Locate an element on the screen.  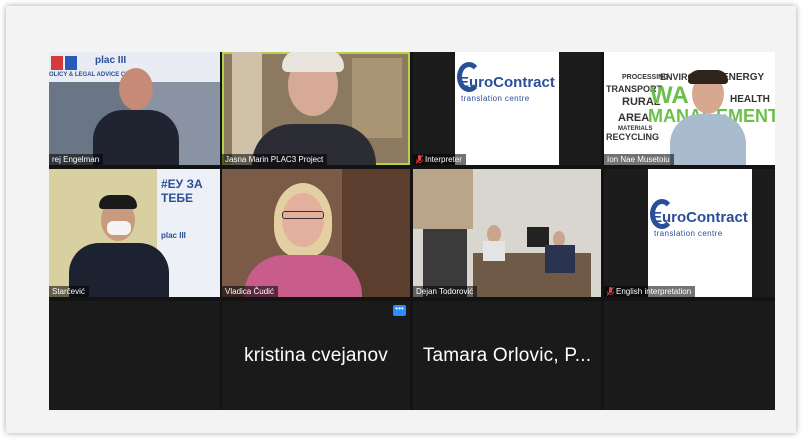
participant-name: Jasna Marin PLAC3 Project is located at coordinates (274, 159).